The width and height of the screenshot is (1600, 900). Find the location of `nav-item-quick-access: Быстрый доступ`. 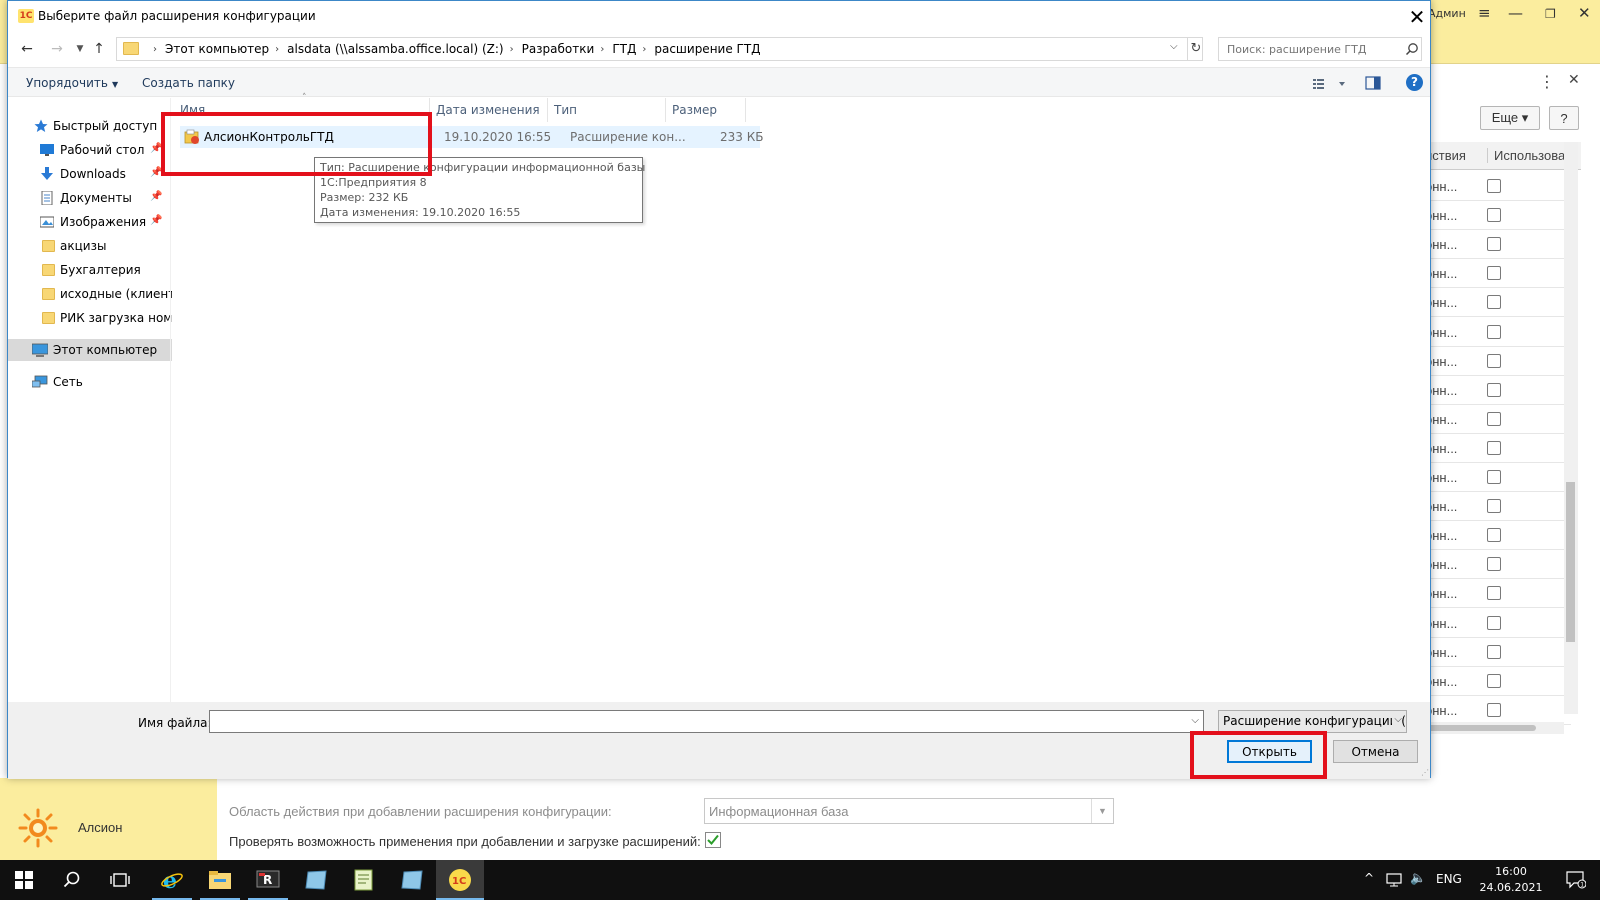

nav-item-quick-access: Быстрый доступ is located at coordinates (90, 126).